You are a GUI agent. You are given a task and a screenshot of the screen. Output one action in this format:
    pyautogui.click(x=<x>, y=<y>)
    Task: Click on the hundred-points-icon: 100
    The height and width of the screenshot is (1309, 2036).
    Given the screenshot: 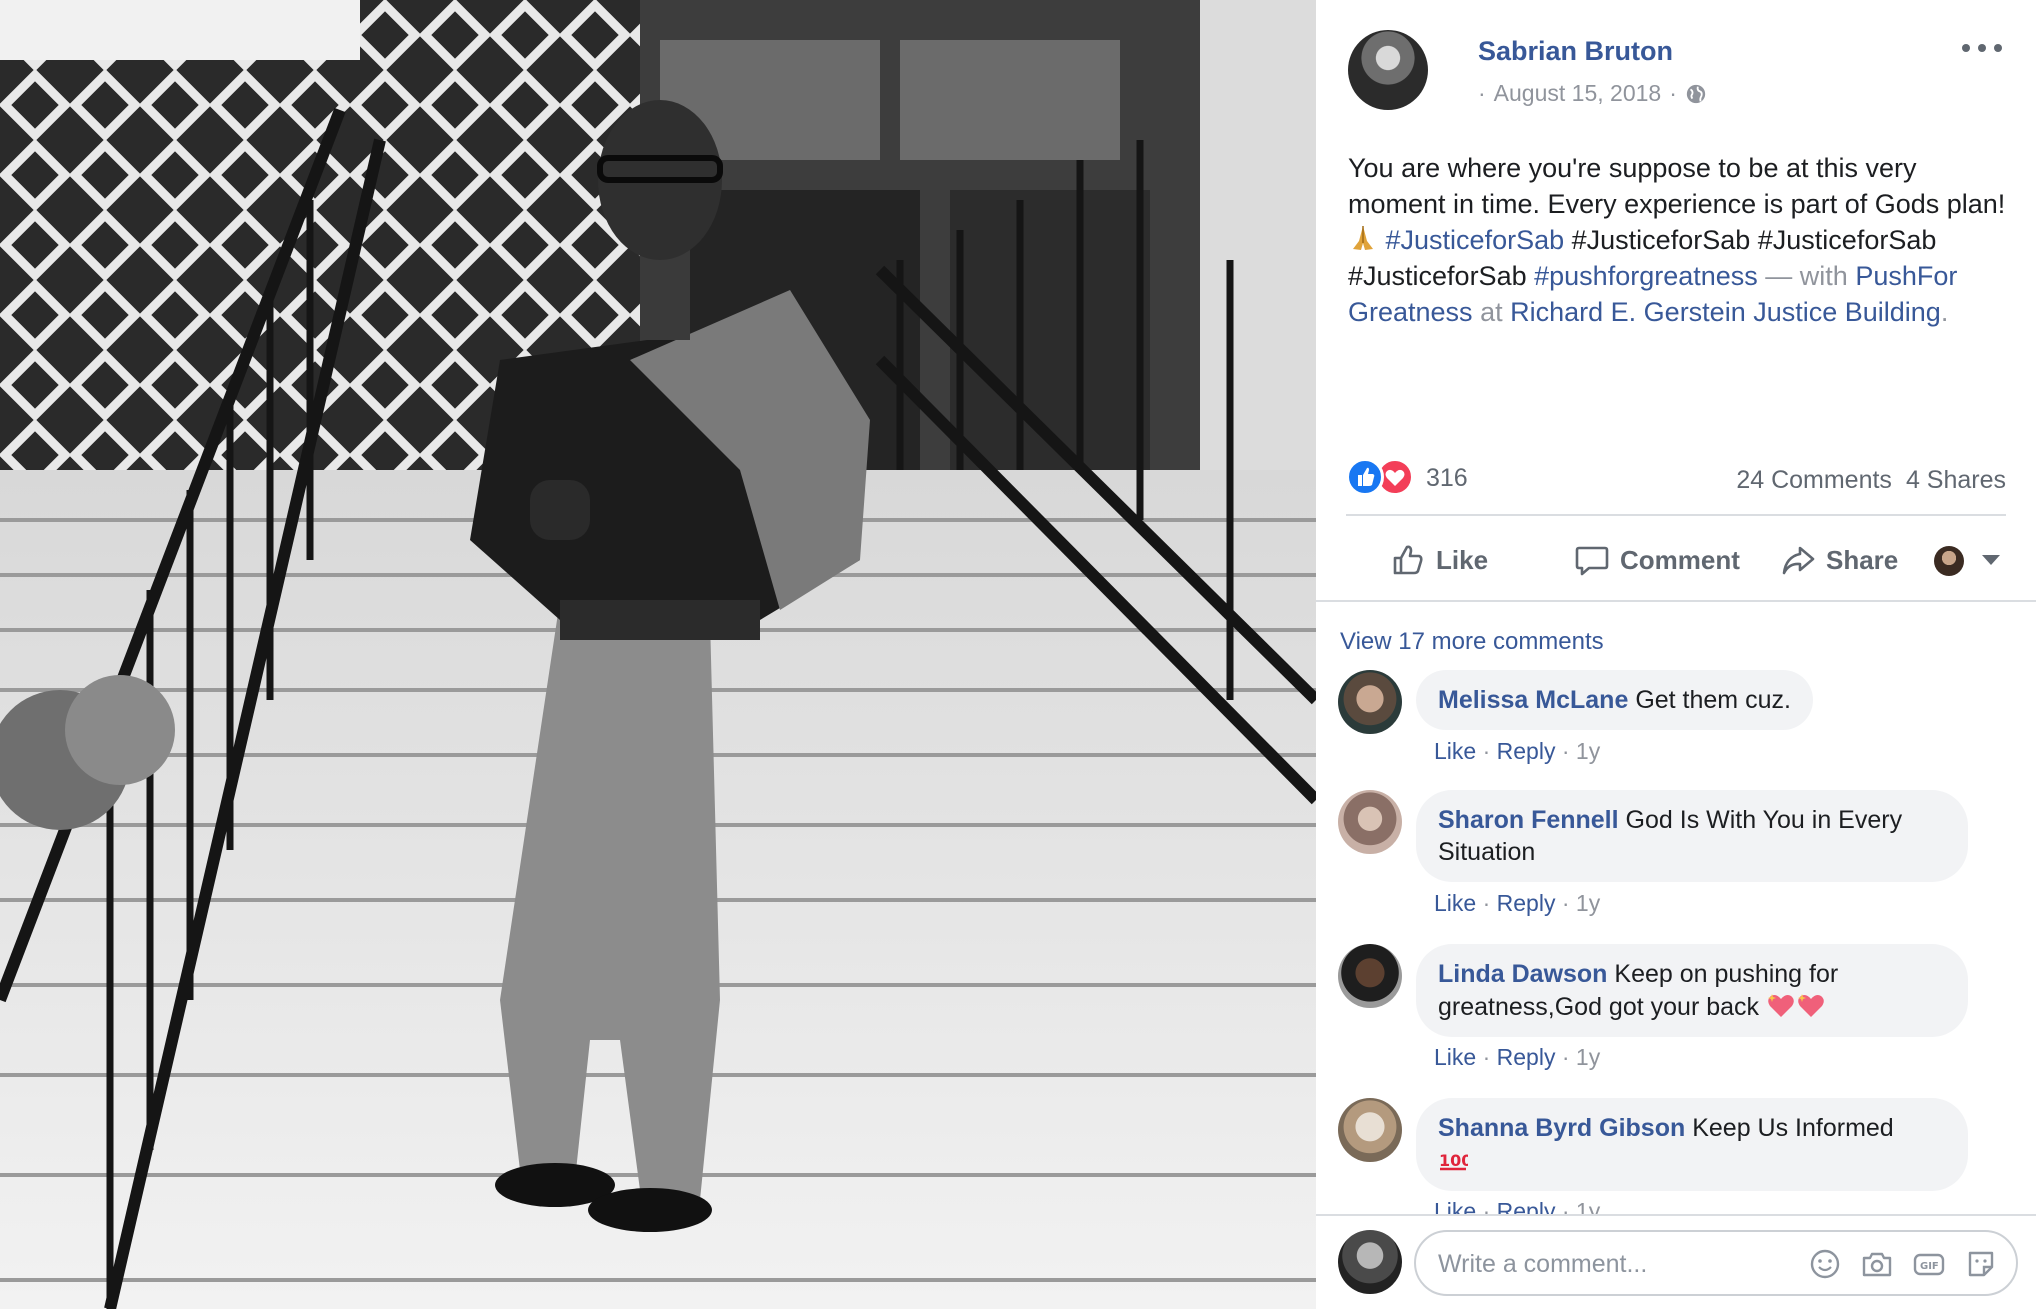 What is the action you would take?
    pyautogui.click(x=1453, y=1161)
    